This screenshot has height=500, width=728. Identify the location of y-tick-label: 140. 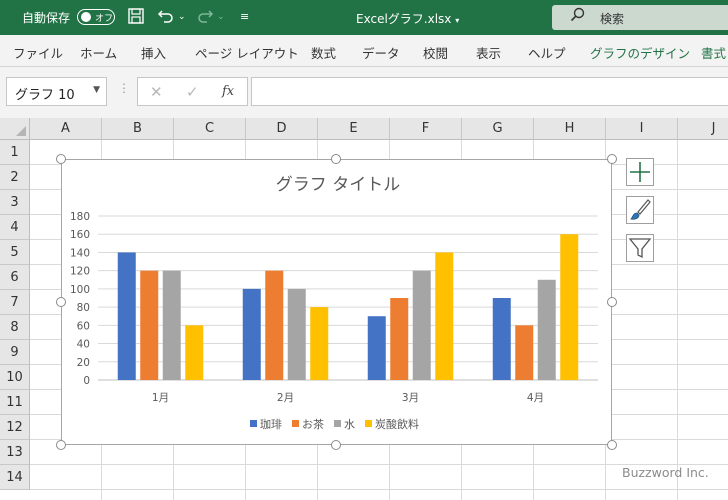
(80, 253).